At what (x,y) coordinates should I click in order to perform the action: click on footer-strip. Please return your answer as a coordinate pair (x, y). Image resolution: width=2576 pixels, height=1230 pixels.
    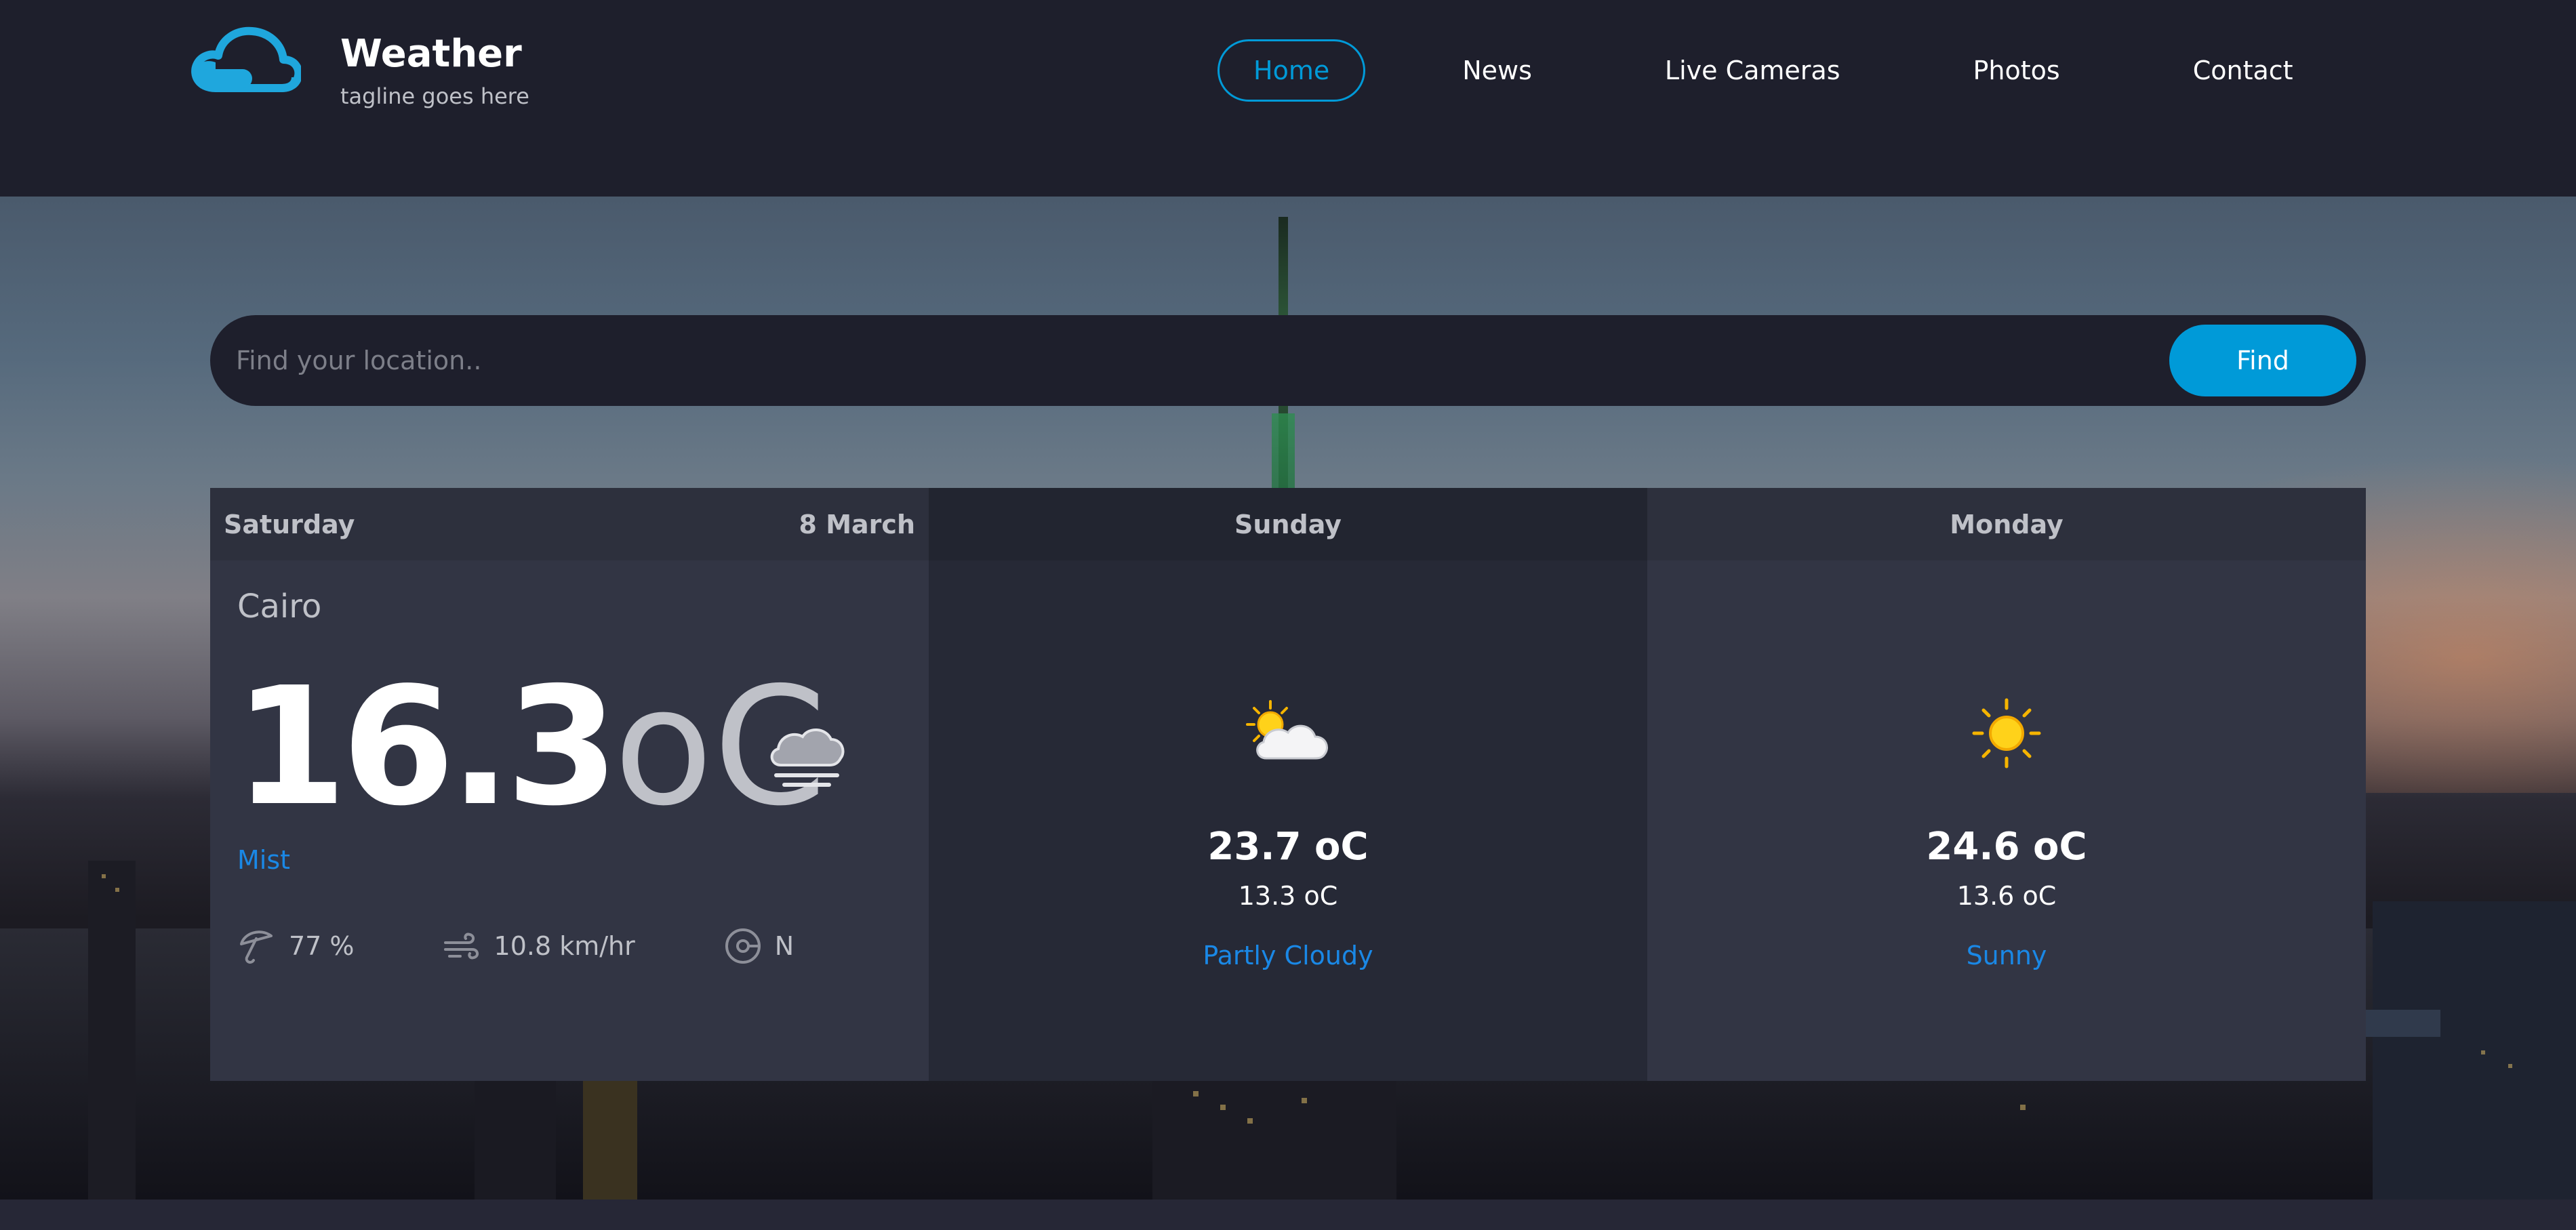
    Looking at the image, I should click on (1288, 1215).